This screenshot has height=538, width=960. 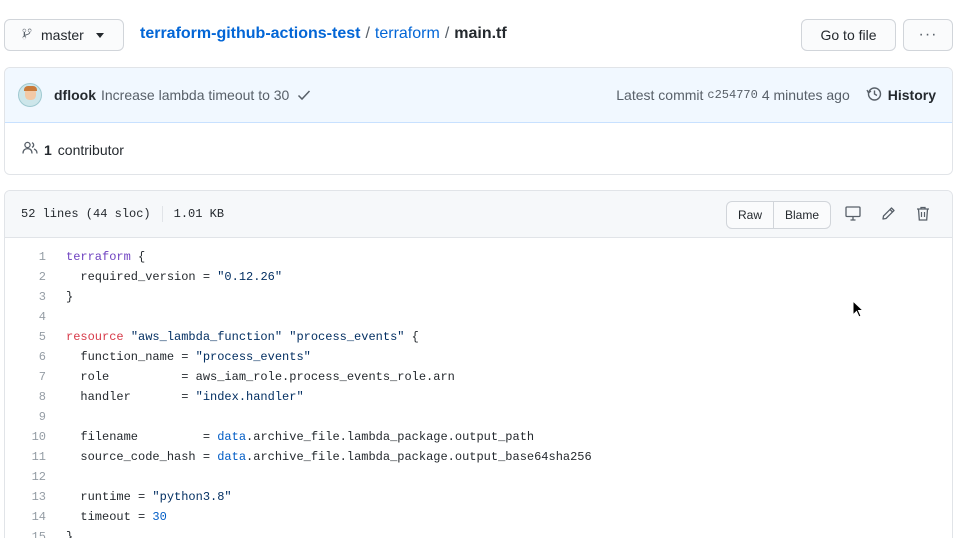 I want to click on line-number: 11, so click(x=25, y=457).